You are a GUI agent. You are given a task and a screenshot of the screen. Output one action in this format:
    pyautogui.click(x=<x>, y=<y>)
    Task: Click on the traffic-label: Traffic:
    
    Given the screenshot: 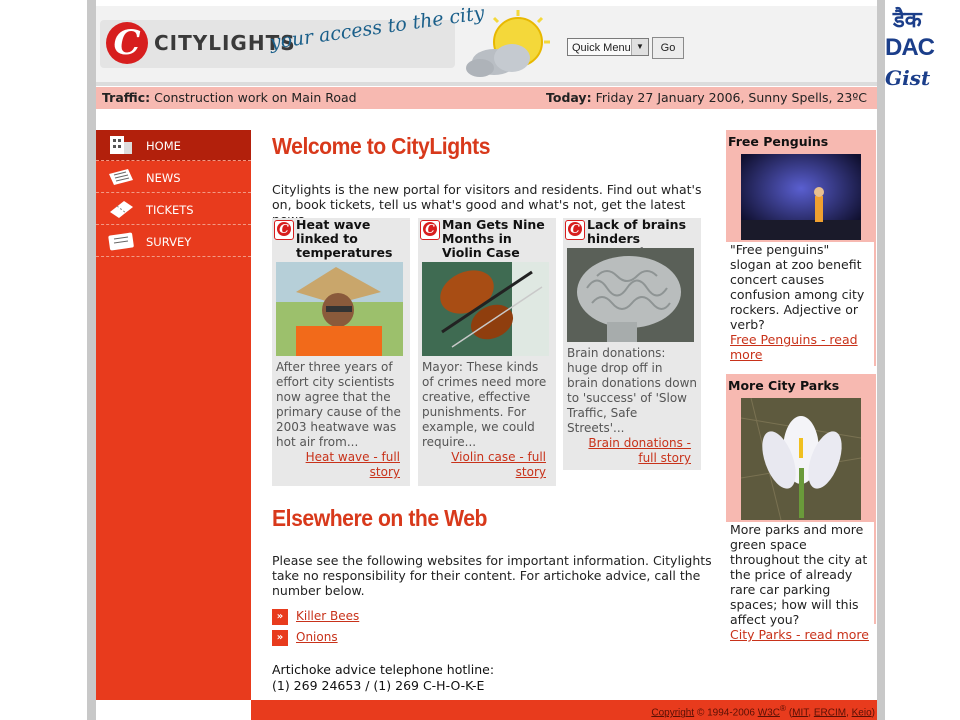 What is the action you would take?
    pyautogui.click(x=126, y=97)
    